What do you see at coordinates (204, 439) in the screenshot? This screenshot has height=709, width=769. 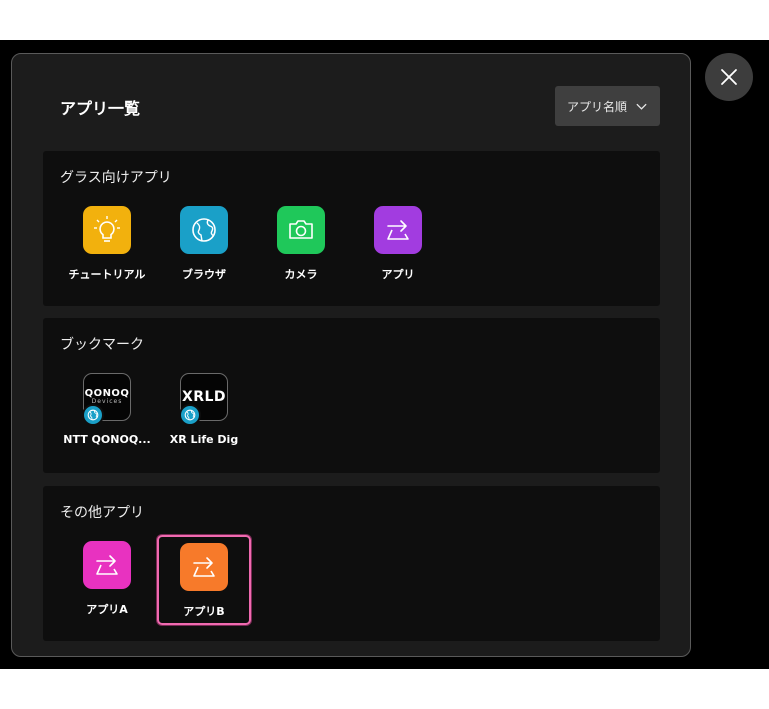 I see `app-label: XR Life Dig` at bounding box center [204, 439].